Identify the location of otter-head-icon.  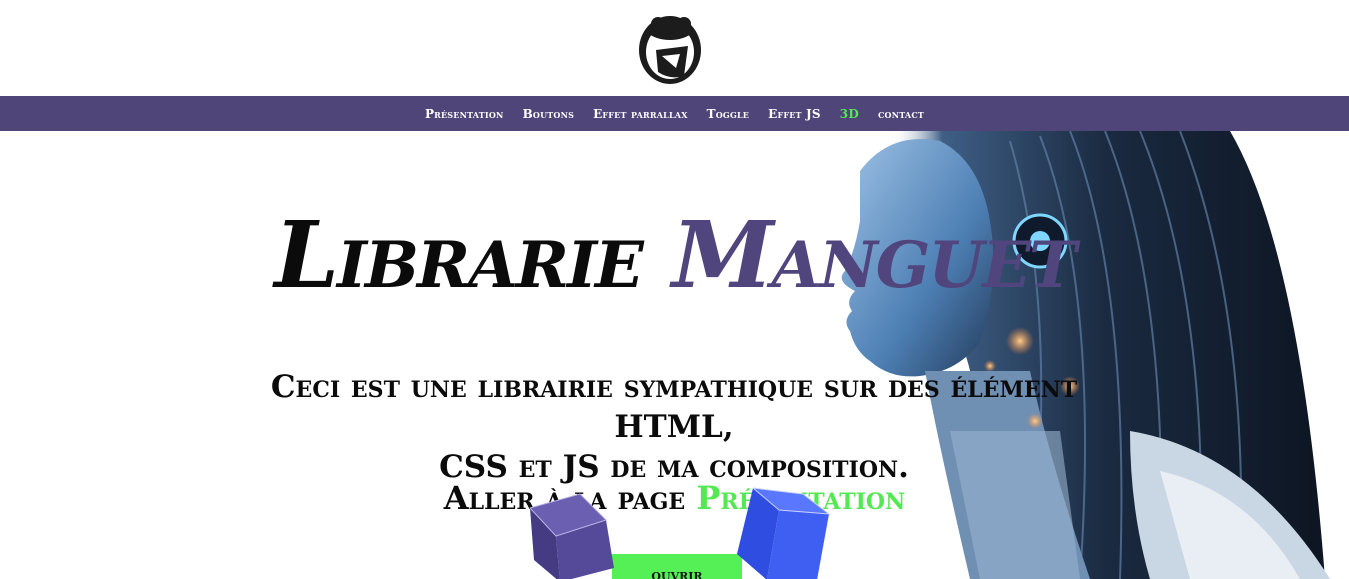
(670, 48).